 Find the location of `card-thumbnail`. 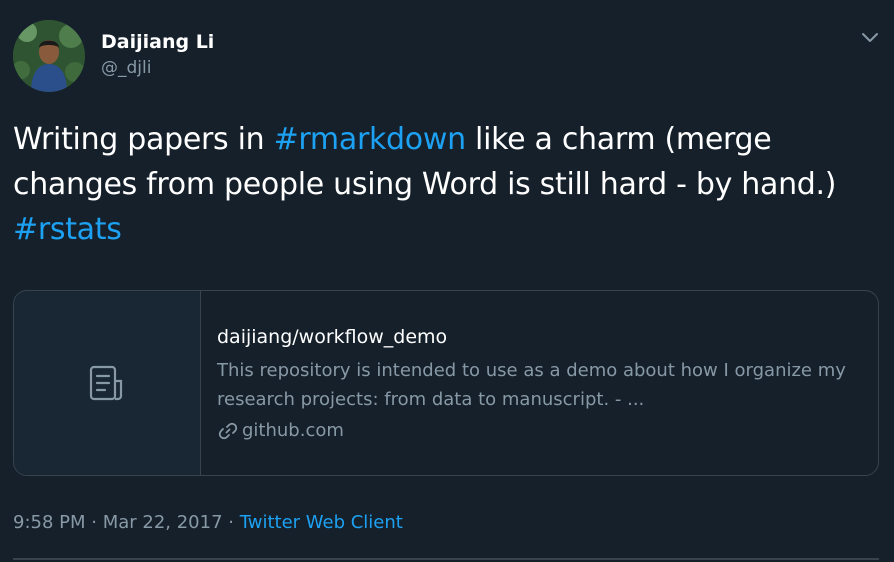

card-thumbnail is located at coordinates (107, 383).